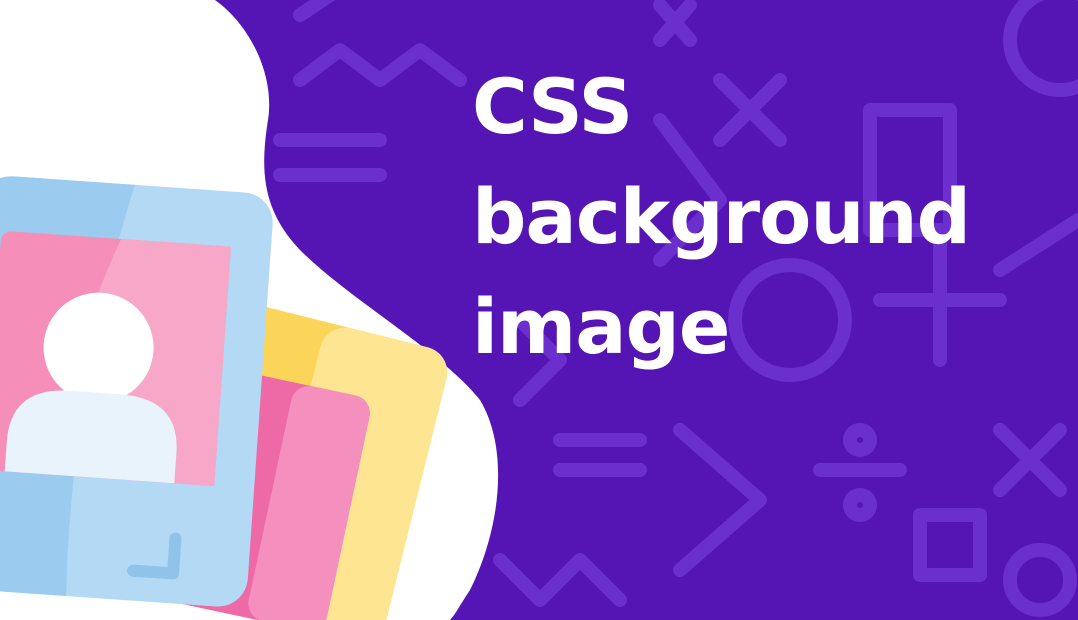  I want to click on title-line-2: background, so click(721, 216).